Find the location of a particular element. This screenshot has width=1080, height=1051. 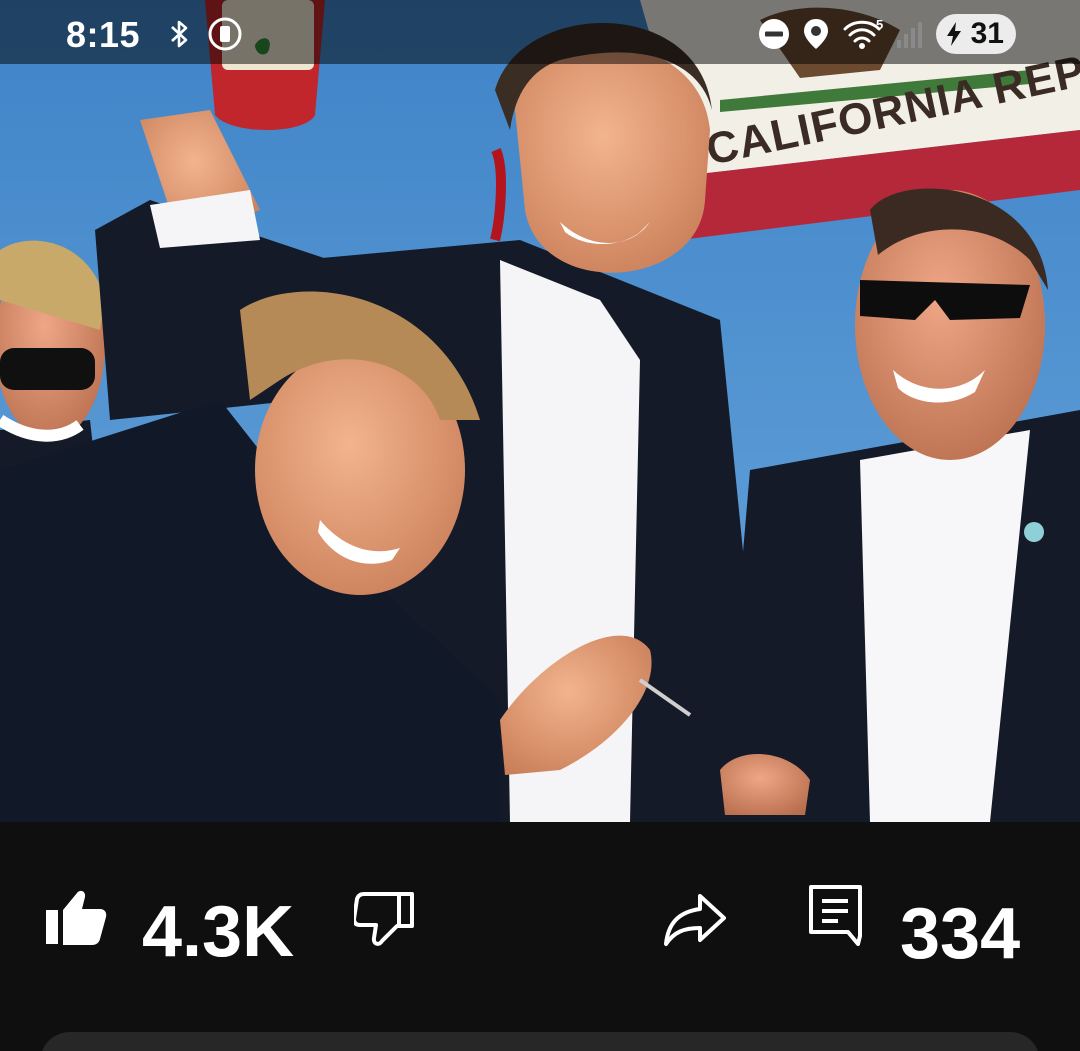

like-count: 4.3K is located at coordinates (218, 932).